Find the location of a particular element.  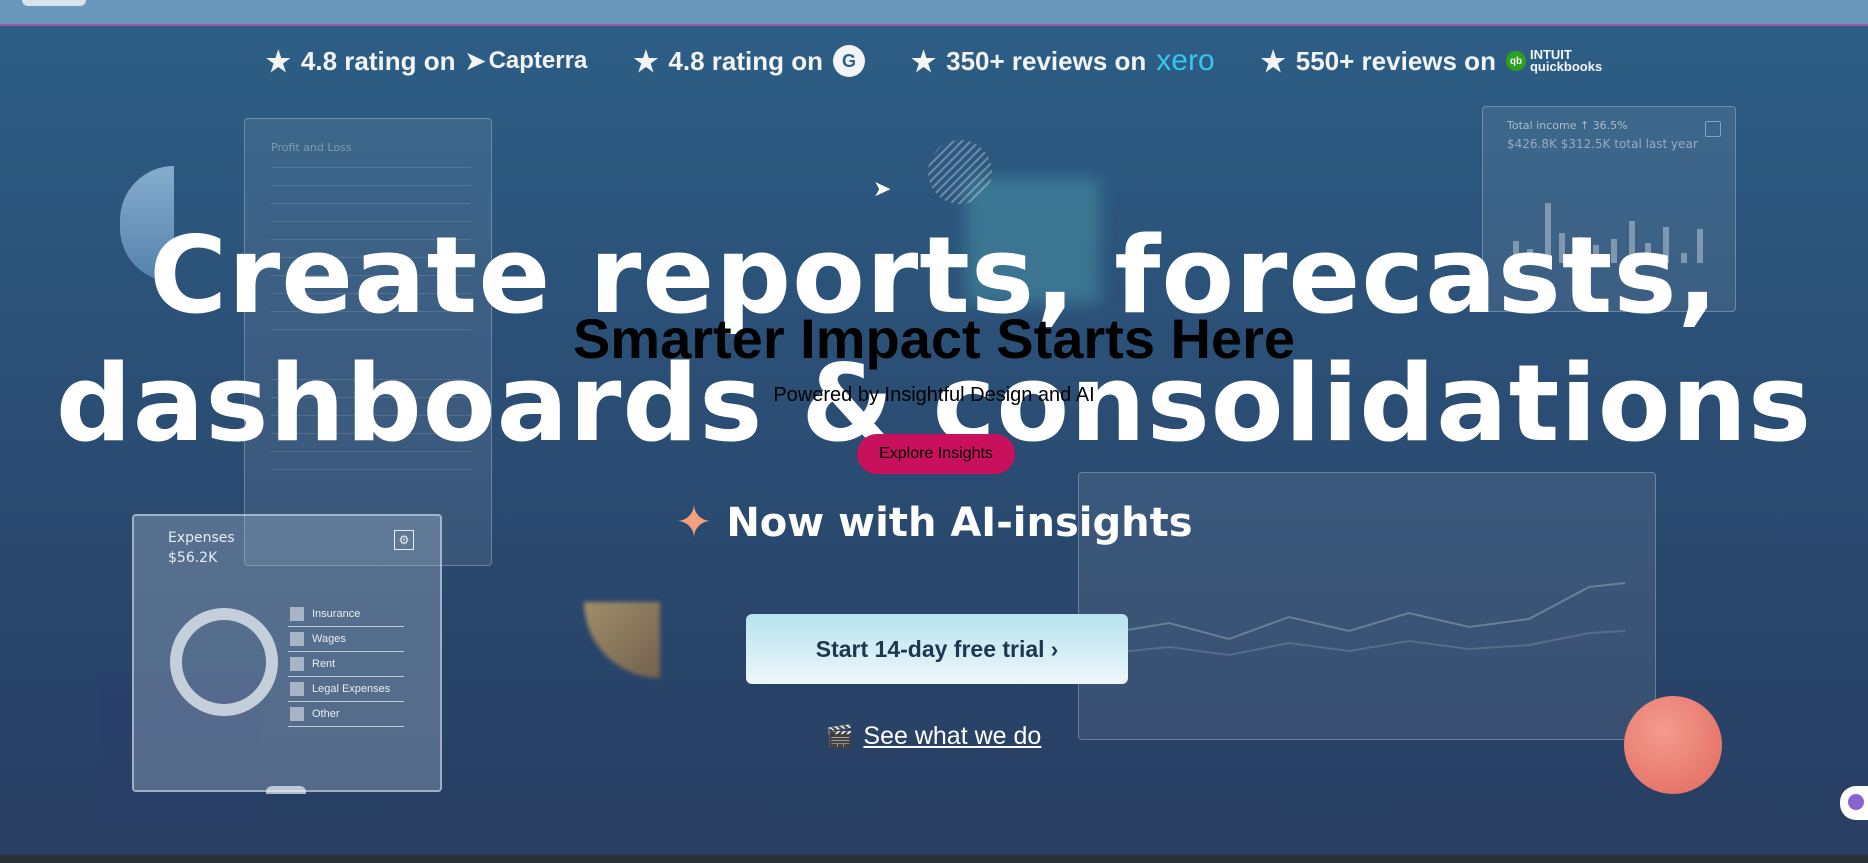

see-what-we-do-link: 🎬 See what we do is located at coordinates (933, 736).